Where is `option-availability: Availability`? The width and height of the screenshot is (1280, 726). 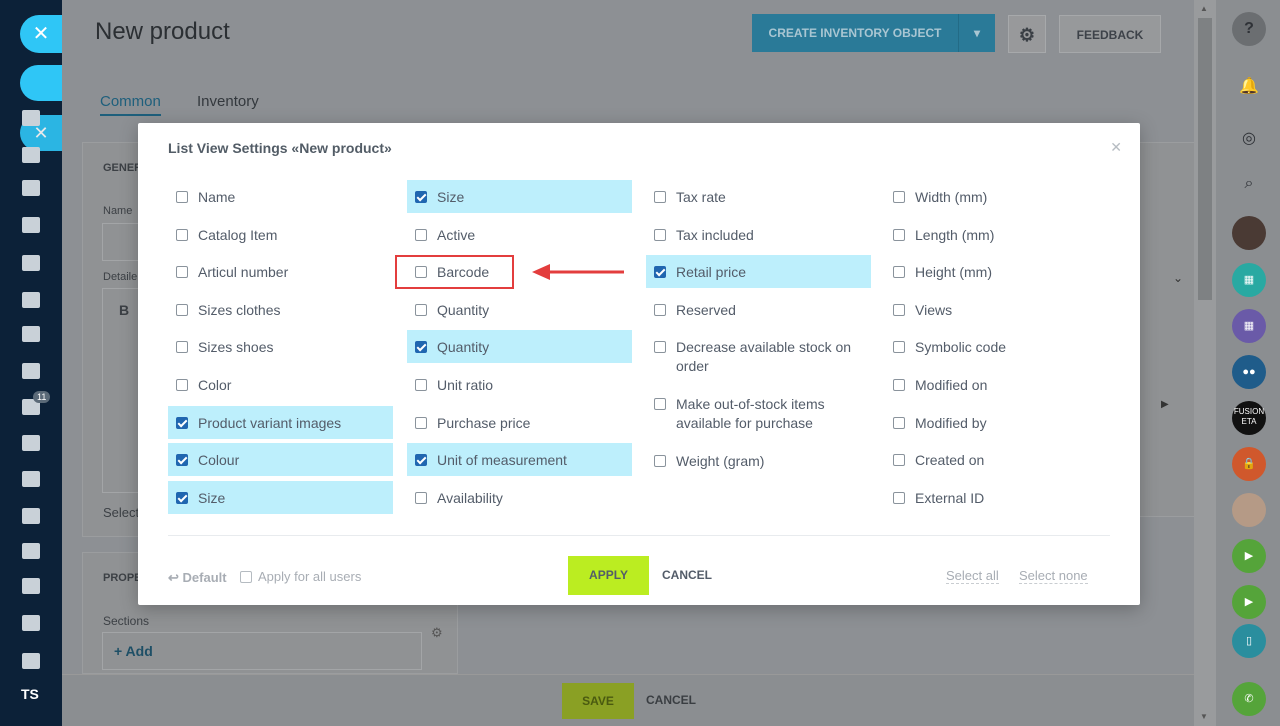
option-availability: Availability is located at coordinates (519, 497).